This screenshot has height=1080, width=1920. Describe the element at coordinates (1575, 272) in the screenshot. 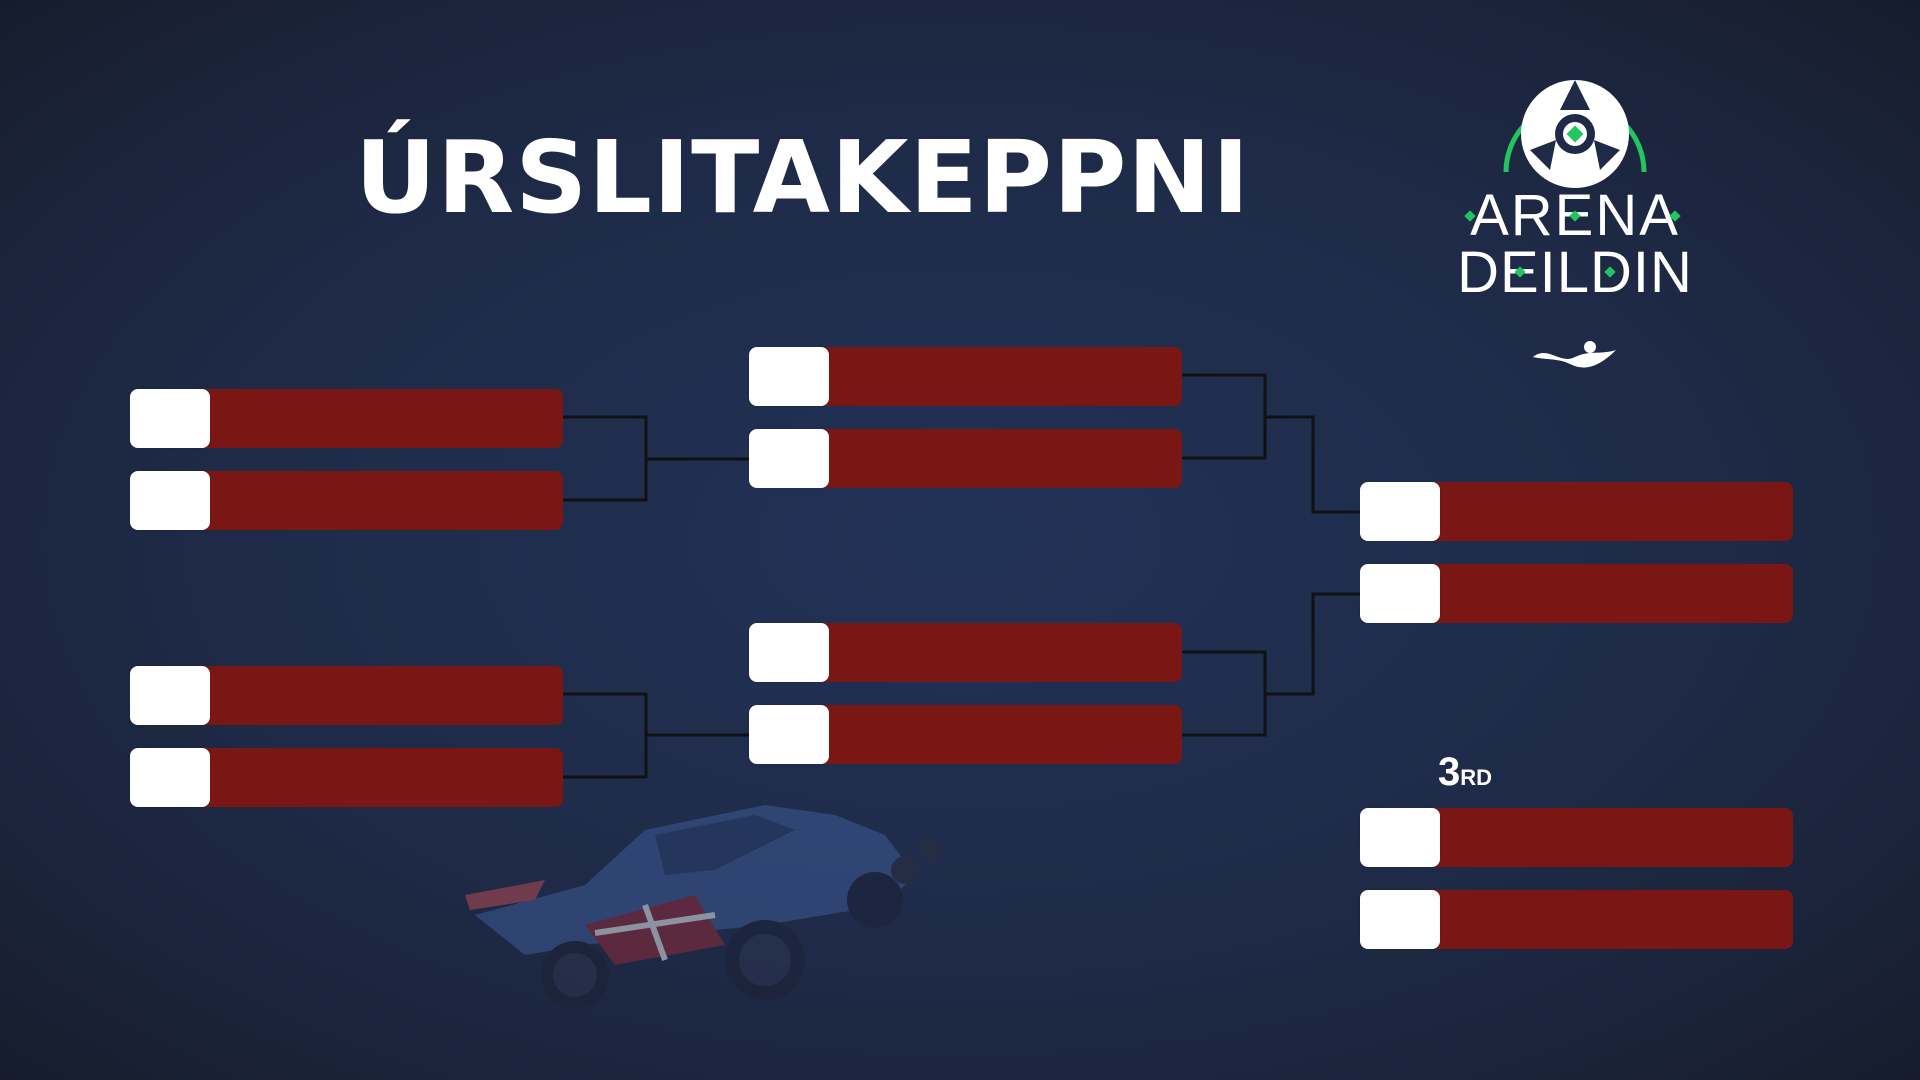

I see `logo-line-2: DEILDIN` at that location.